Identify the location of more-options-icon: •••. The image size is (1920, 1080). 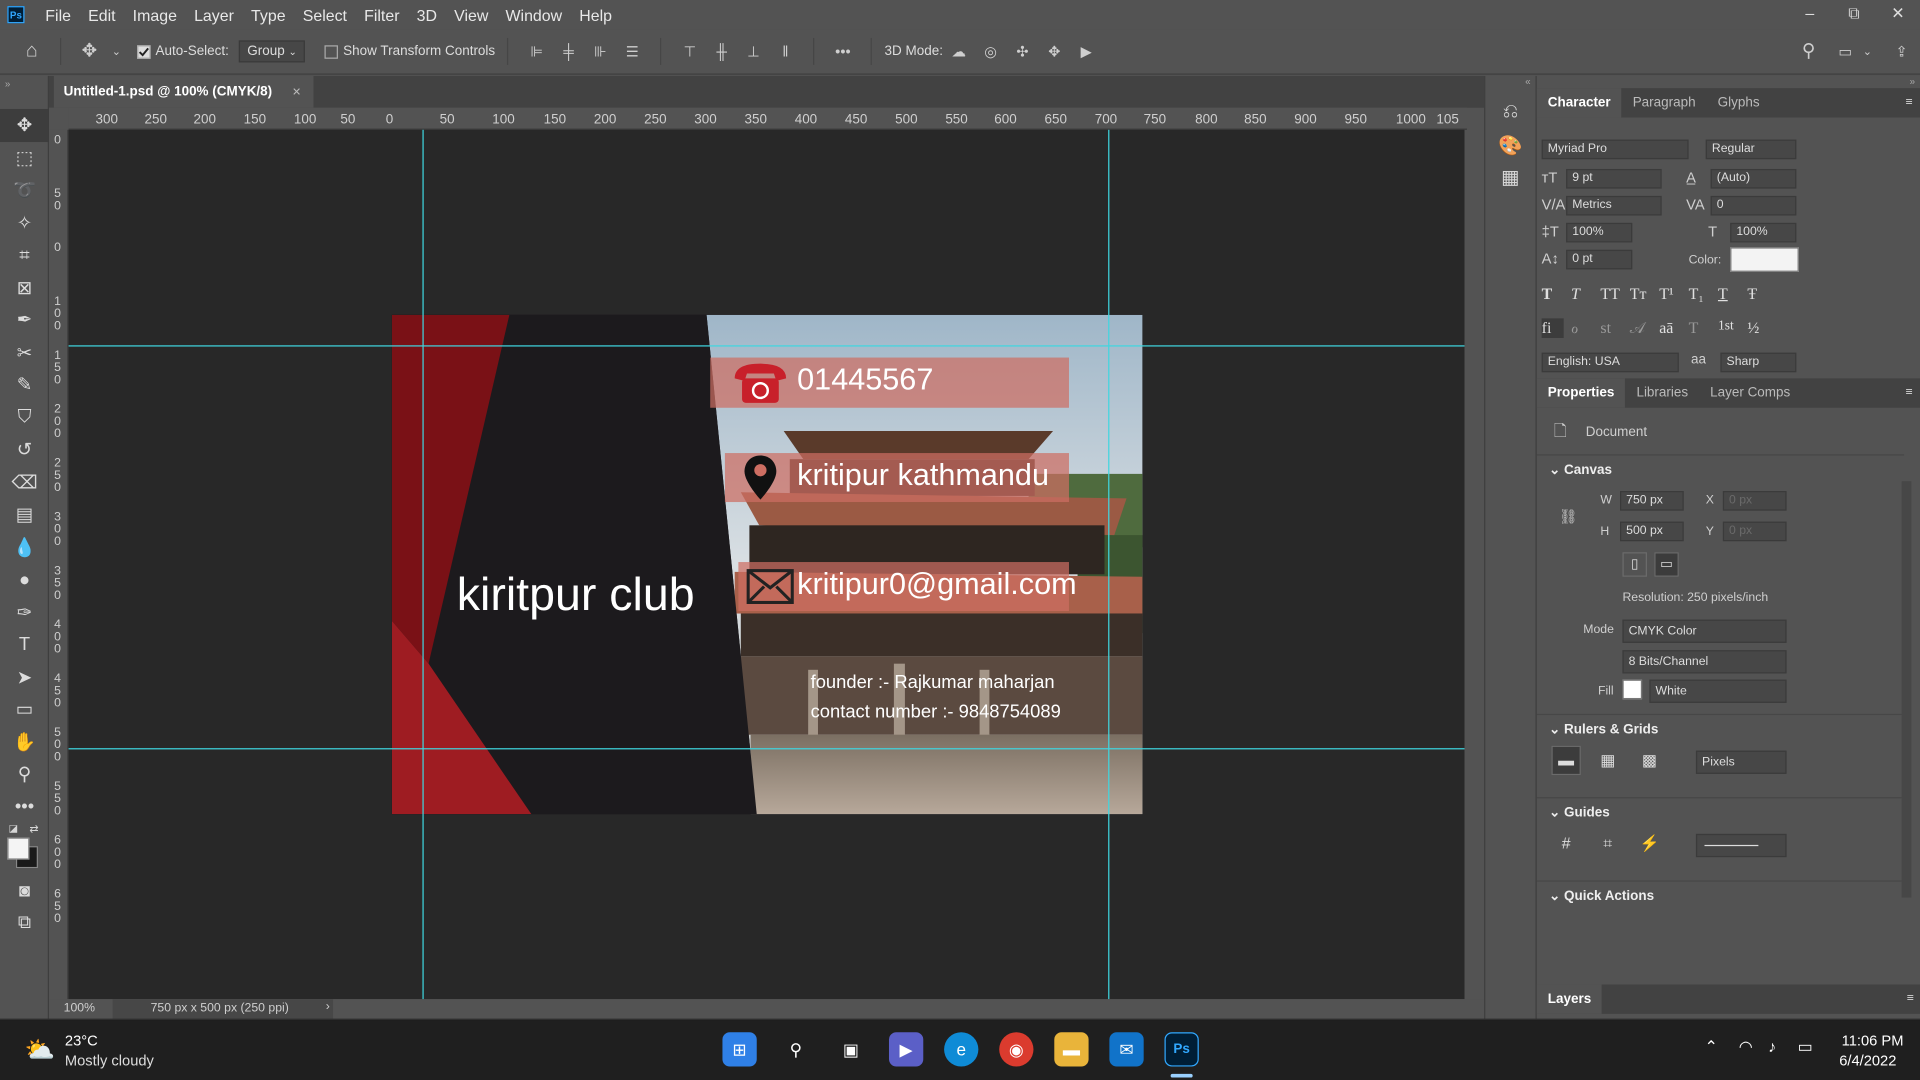
(843, 51).